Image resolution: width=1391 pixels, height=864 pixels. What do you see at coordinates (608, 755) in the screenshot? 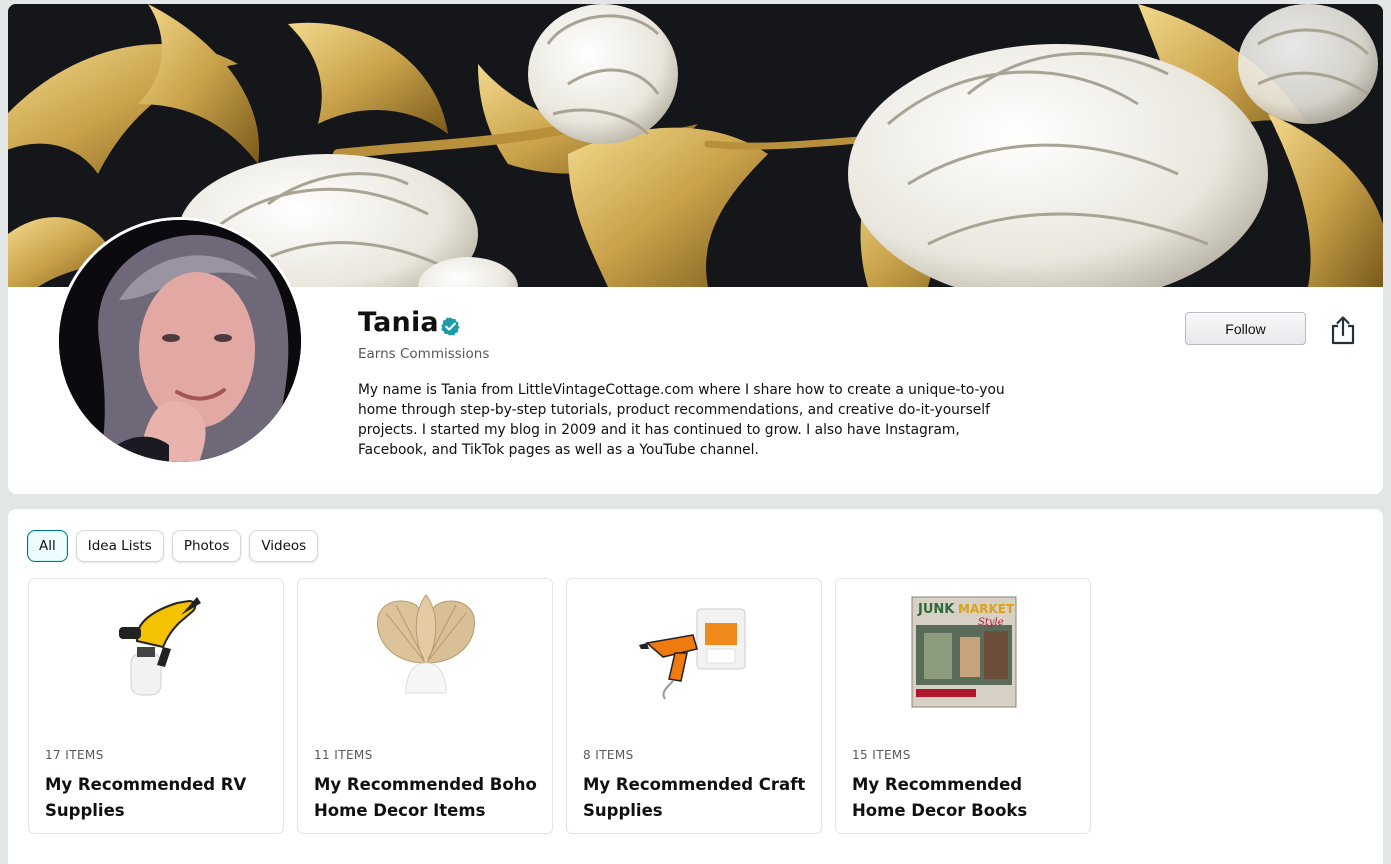
I see `idea-list-count: 8 ITEMS` at bounding box center [608, 755].